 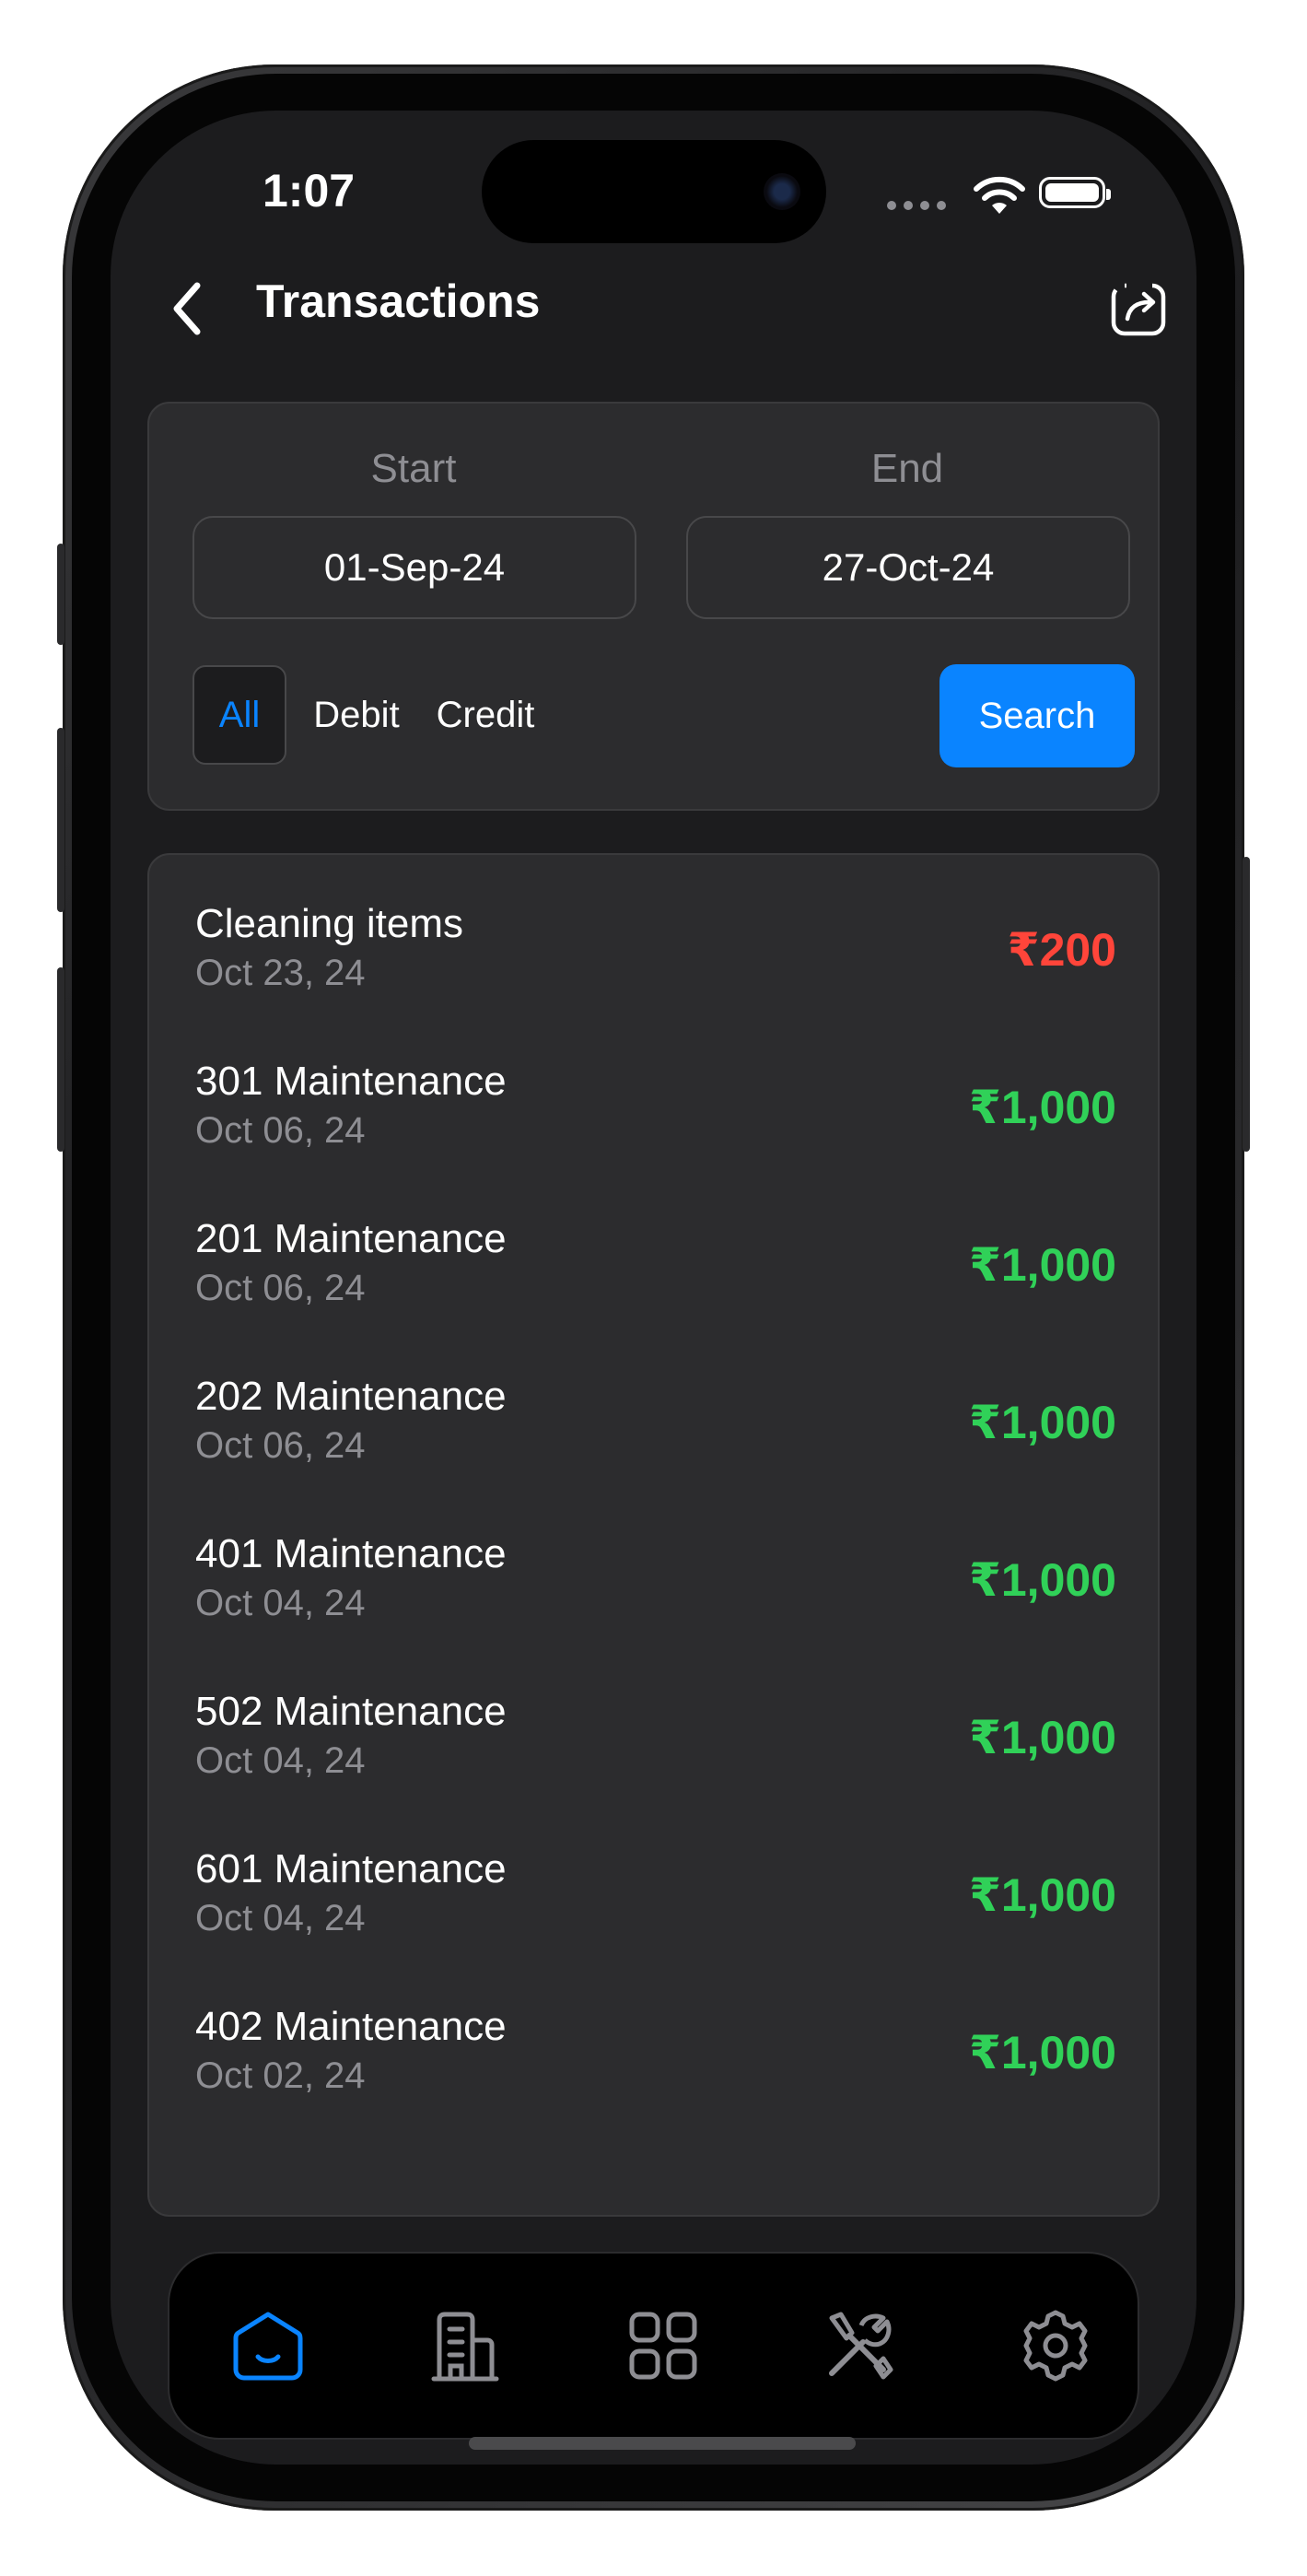 What do you see at coordinates (61, 820) in the screenshot?
I see `volume-up-button` at bounding box center [61, 820].